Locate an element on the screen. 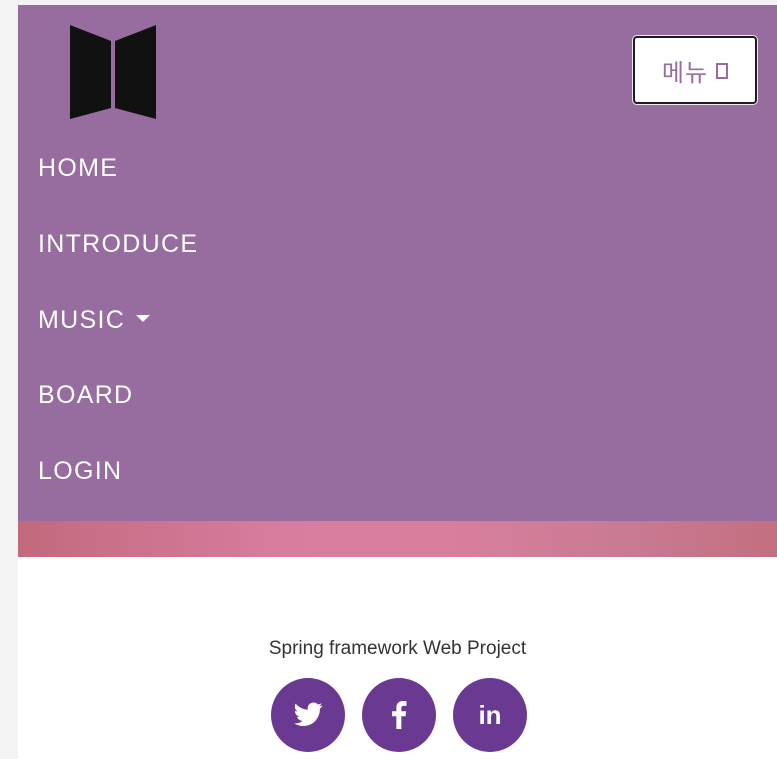  menu-toggle-label: 메뉴 is located at coordinates (685, 73).